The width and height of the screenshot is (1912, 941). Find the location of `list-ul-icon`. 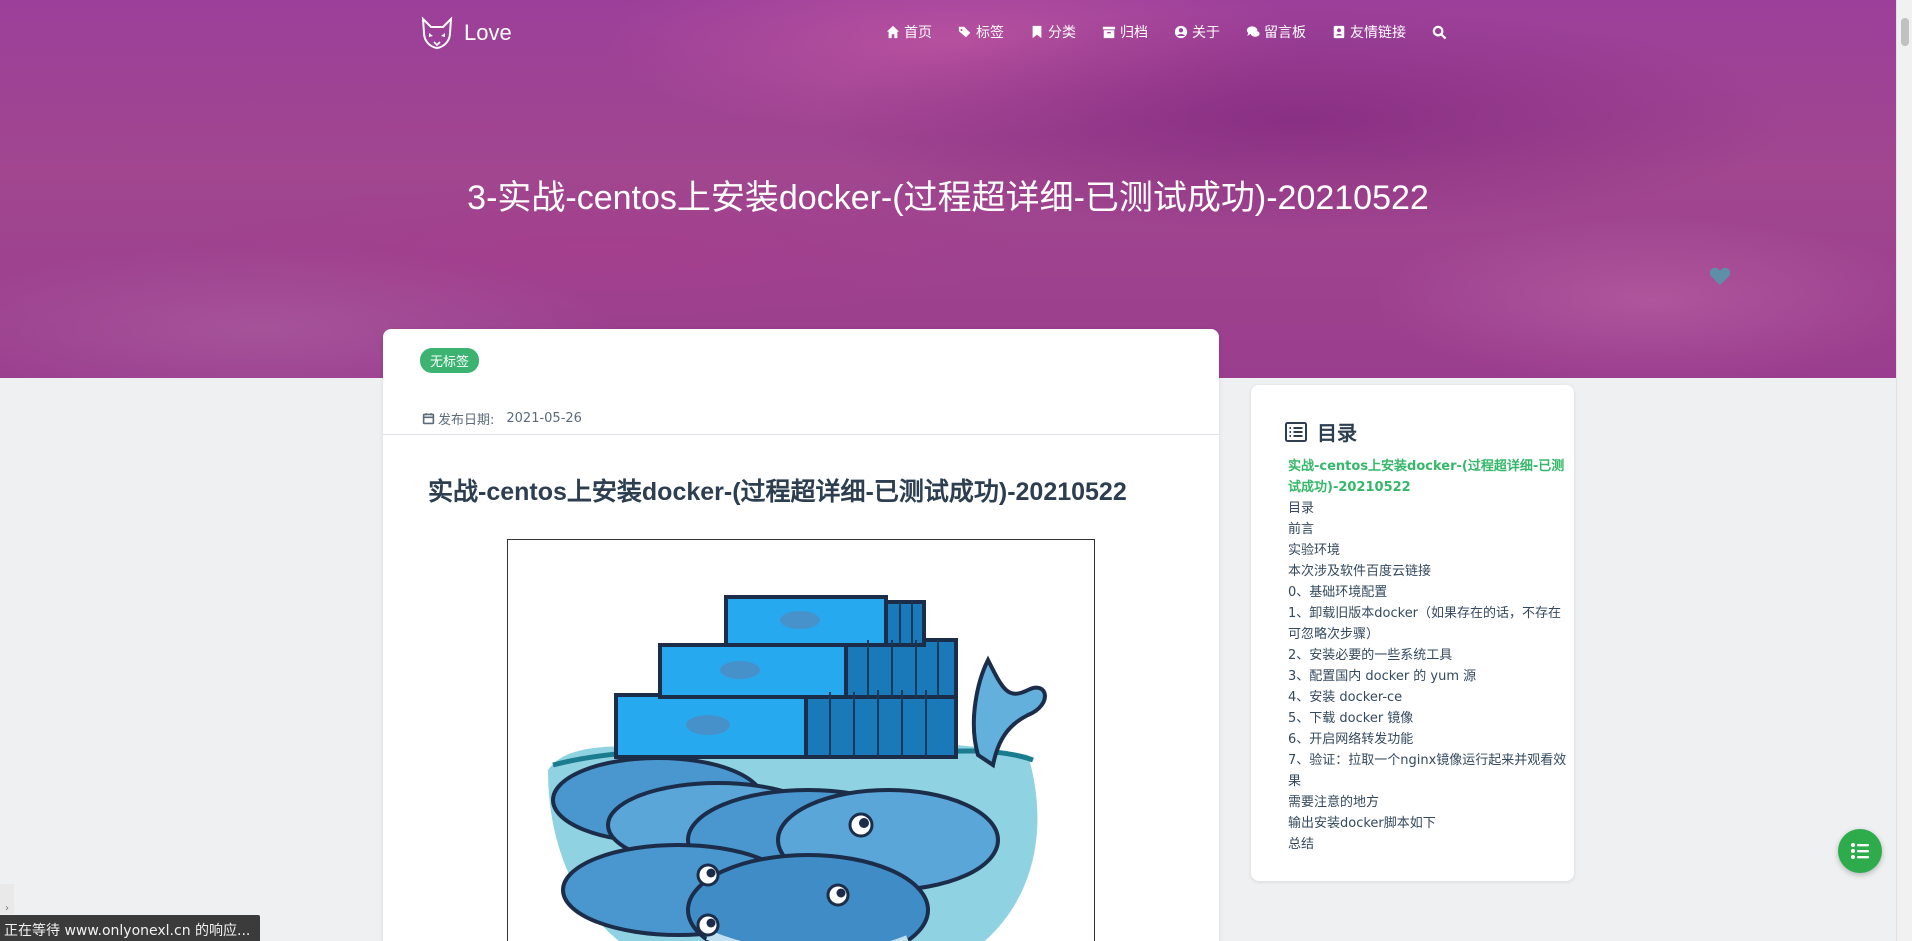

list-ul-icon is located at coordinates (1860, 851).